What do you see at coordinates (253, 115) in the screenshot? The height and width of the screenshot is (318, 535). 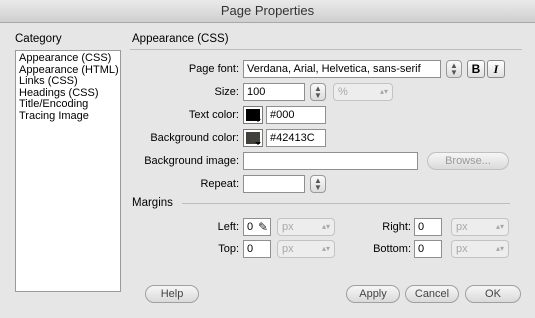 I see `text-color-swatch` at bounding box center [253, 115].